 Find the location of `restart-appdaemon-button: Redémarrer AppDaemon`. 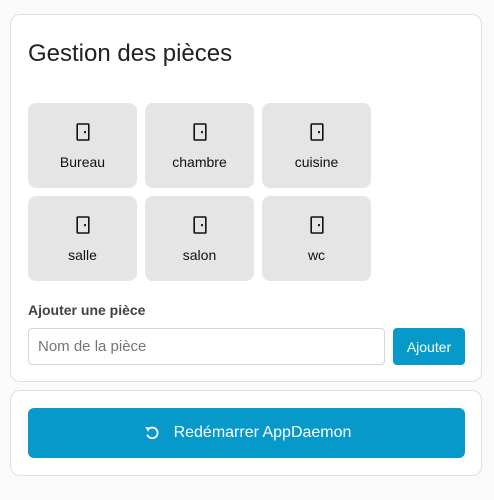

restart-appdaemon-button: Redémarrer AppDaemon is located at coordinates (246, 433).